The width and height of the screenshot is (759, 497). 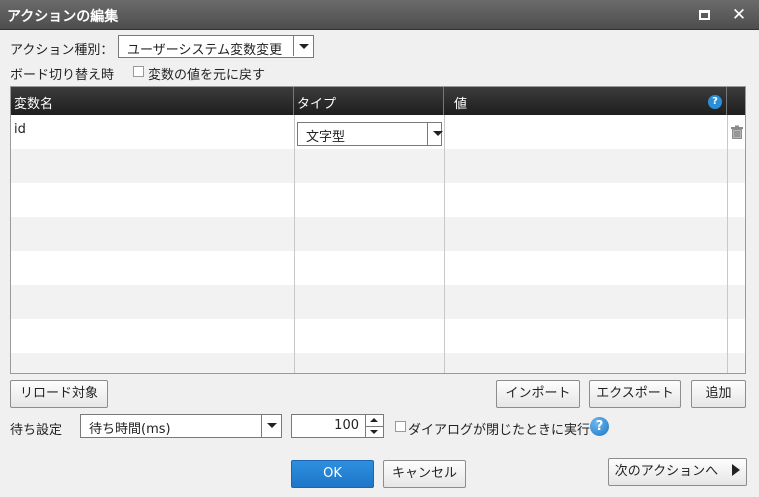 What do you see at coordinates (400, 426) in the screenshot?
I see `run-on-close-checkbox` at bounding box center [400, 426].